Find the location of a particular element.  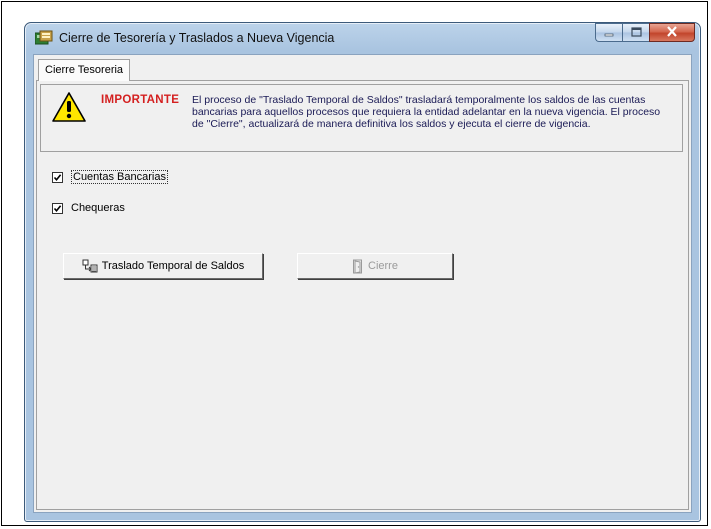

close-icon is located at coordinates (672, 33).